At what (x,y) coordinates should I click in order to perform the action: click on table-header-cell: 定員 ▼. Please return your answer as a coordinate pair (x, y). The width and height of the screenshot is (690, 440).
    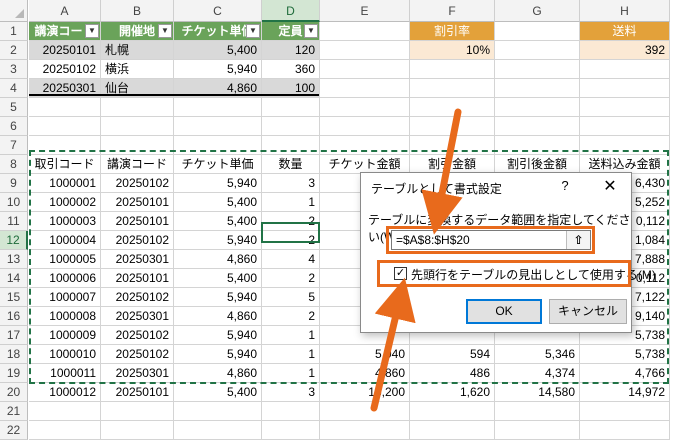
    Looking at the image, I should click on (291, 31).